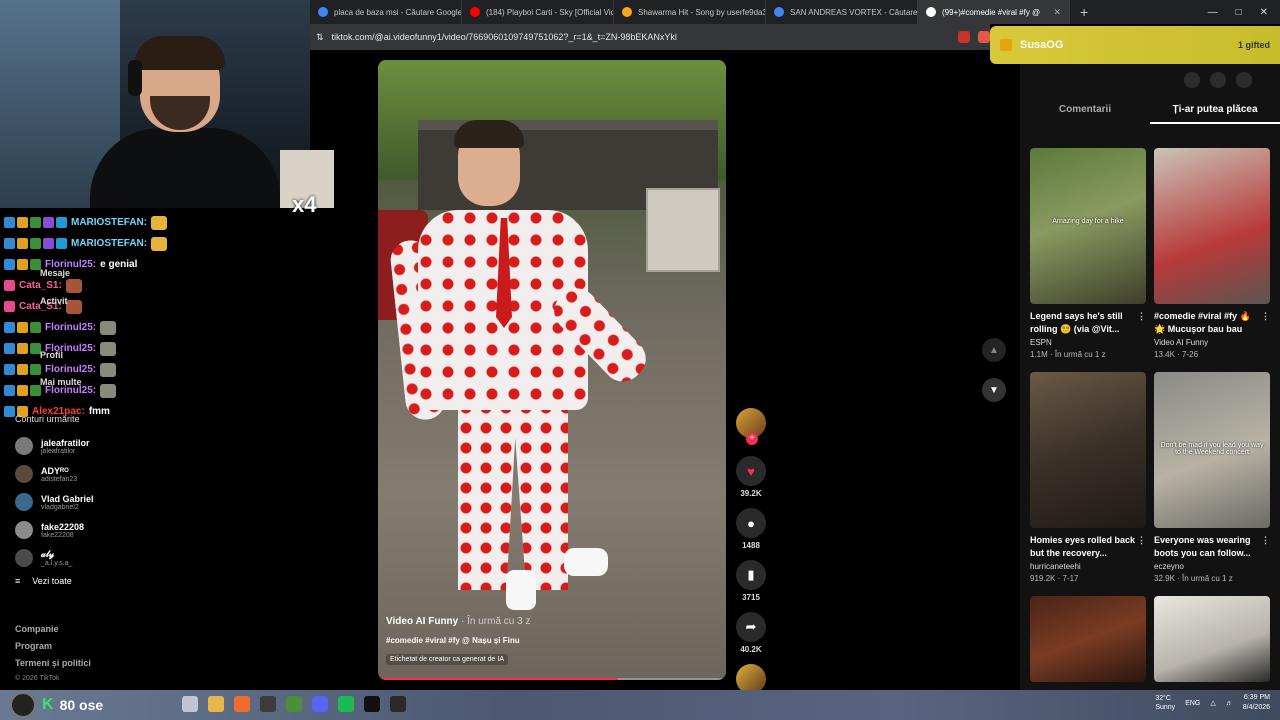 Image resolution: width=1280 pixels, height=720 pixels. What do you see at coordinates (216, 704) in the screenshot?
I see `file-explorer-icon` at bounding box center [216, 704].